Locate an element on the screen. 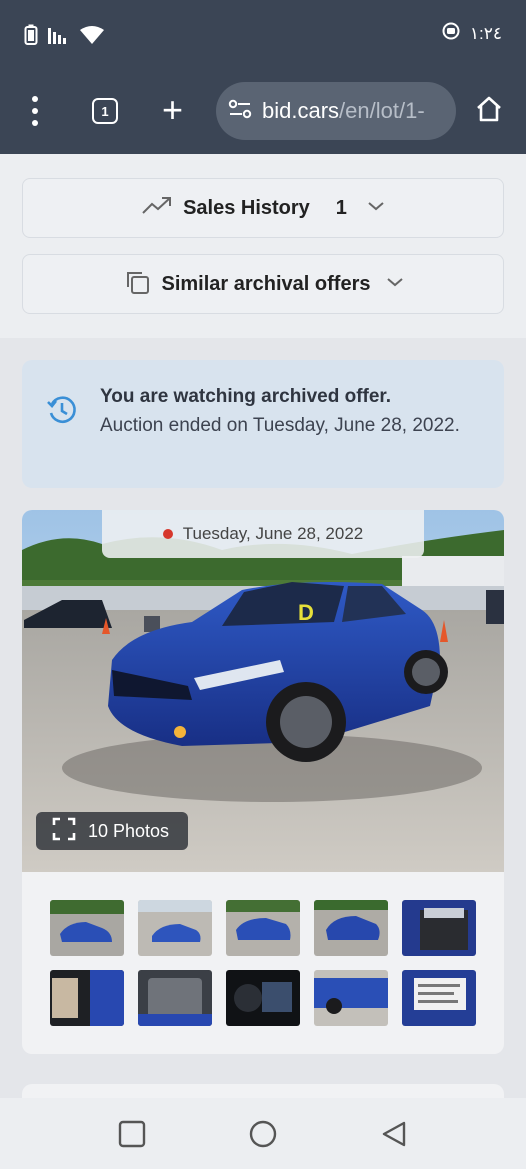 The image size is (526, 1169). auction-date: Tuesday, June 28, 2022 is located at coordinates (273, 533).